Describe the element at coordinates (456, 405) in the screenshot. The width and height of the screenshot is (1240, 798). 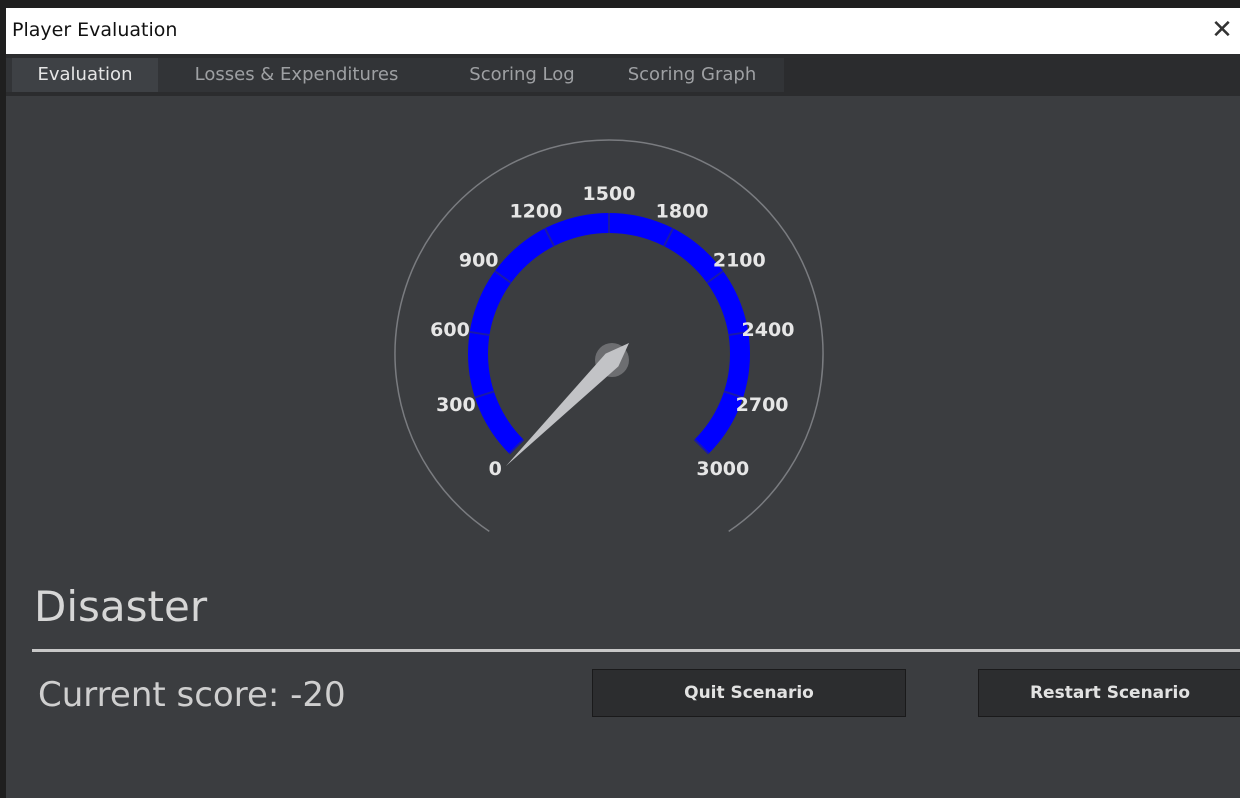
I see `gauge-tick-label: 300` at that location.